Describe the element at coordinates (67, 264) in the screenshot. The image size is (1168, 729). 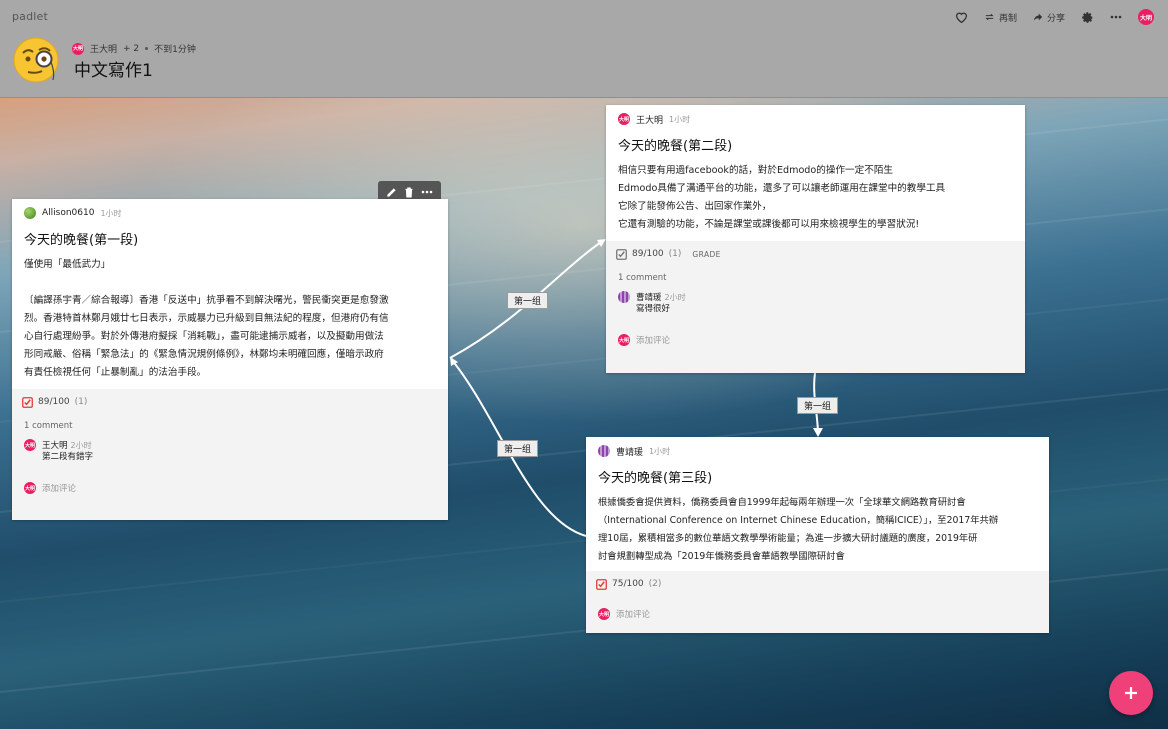
I see `body-line: 僅使用「最低武力」` at that location.